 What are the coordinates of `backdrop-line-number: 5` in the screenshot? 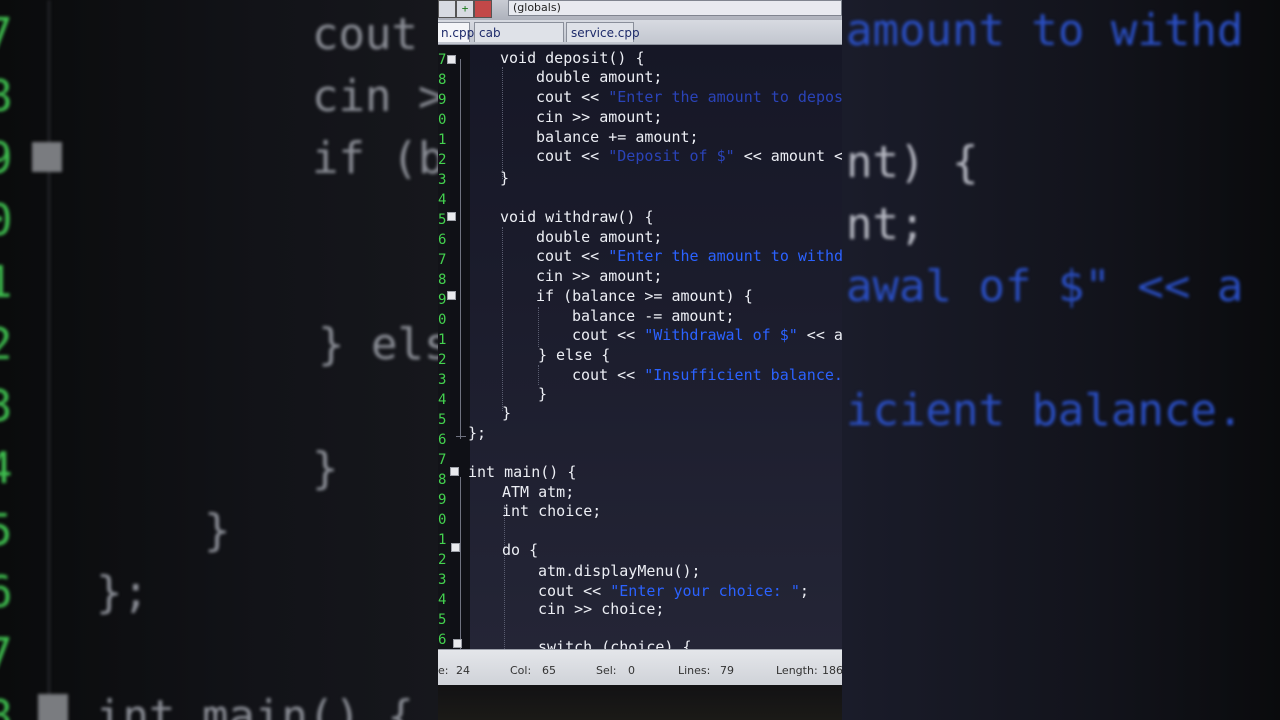 It's located at (6, 531).